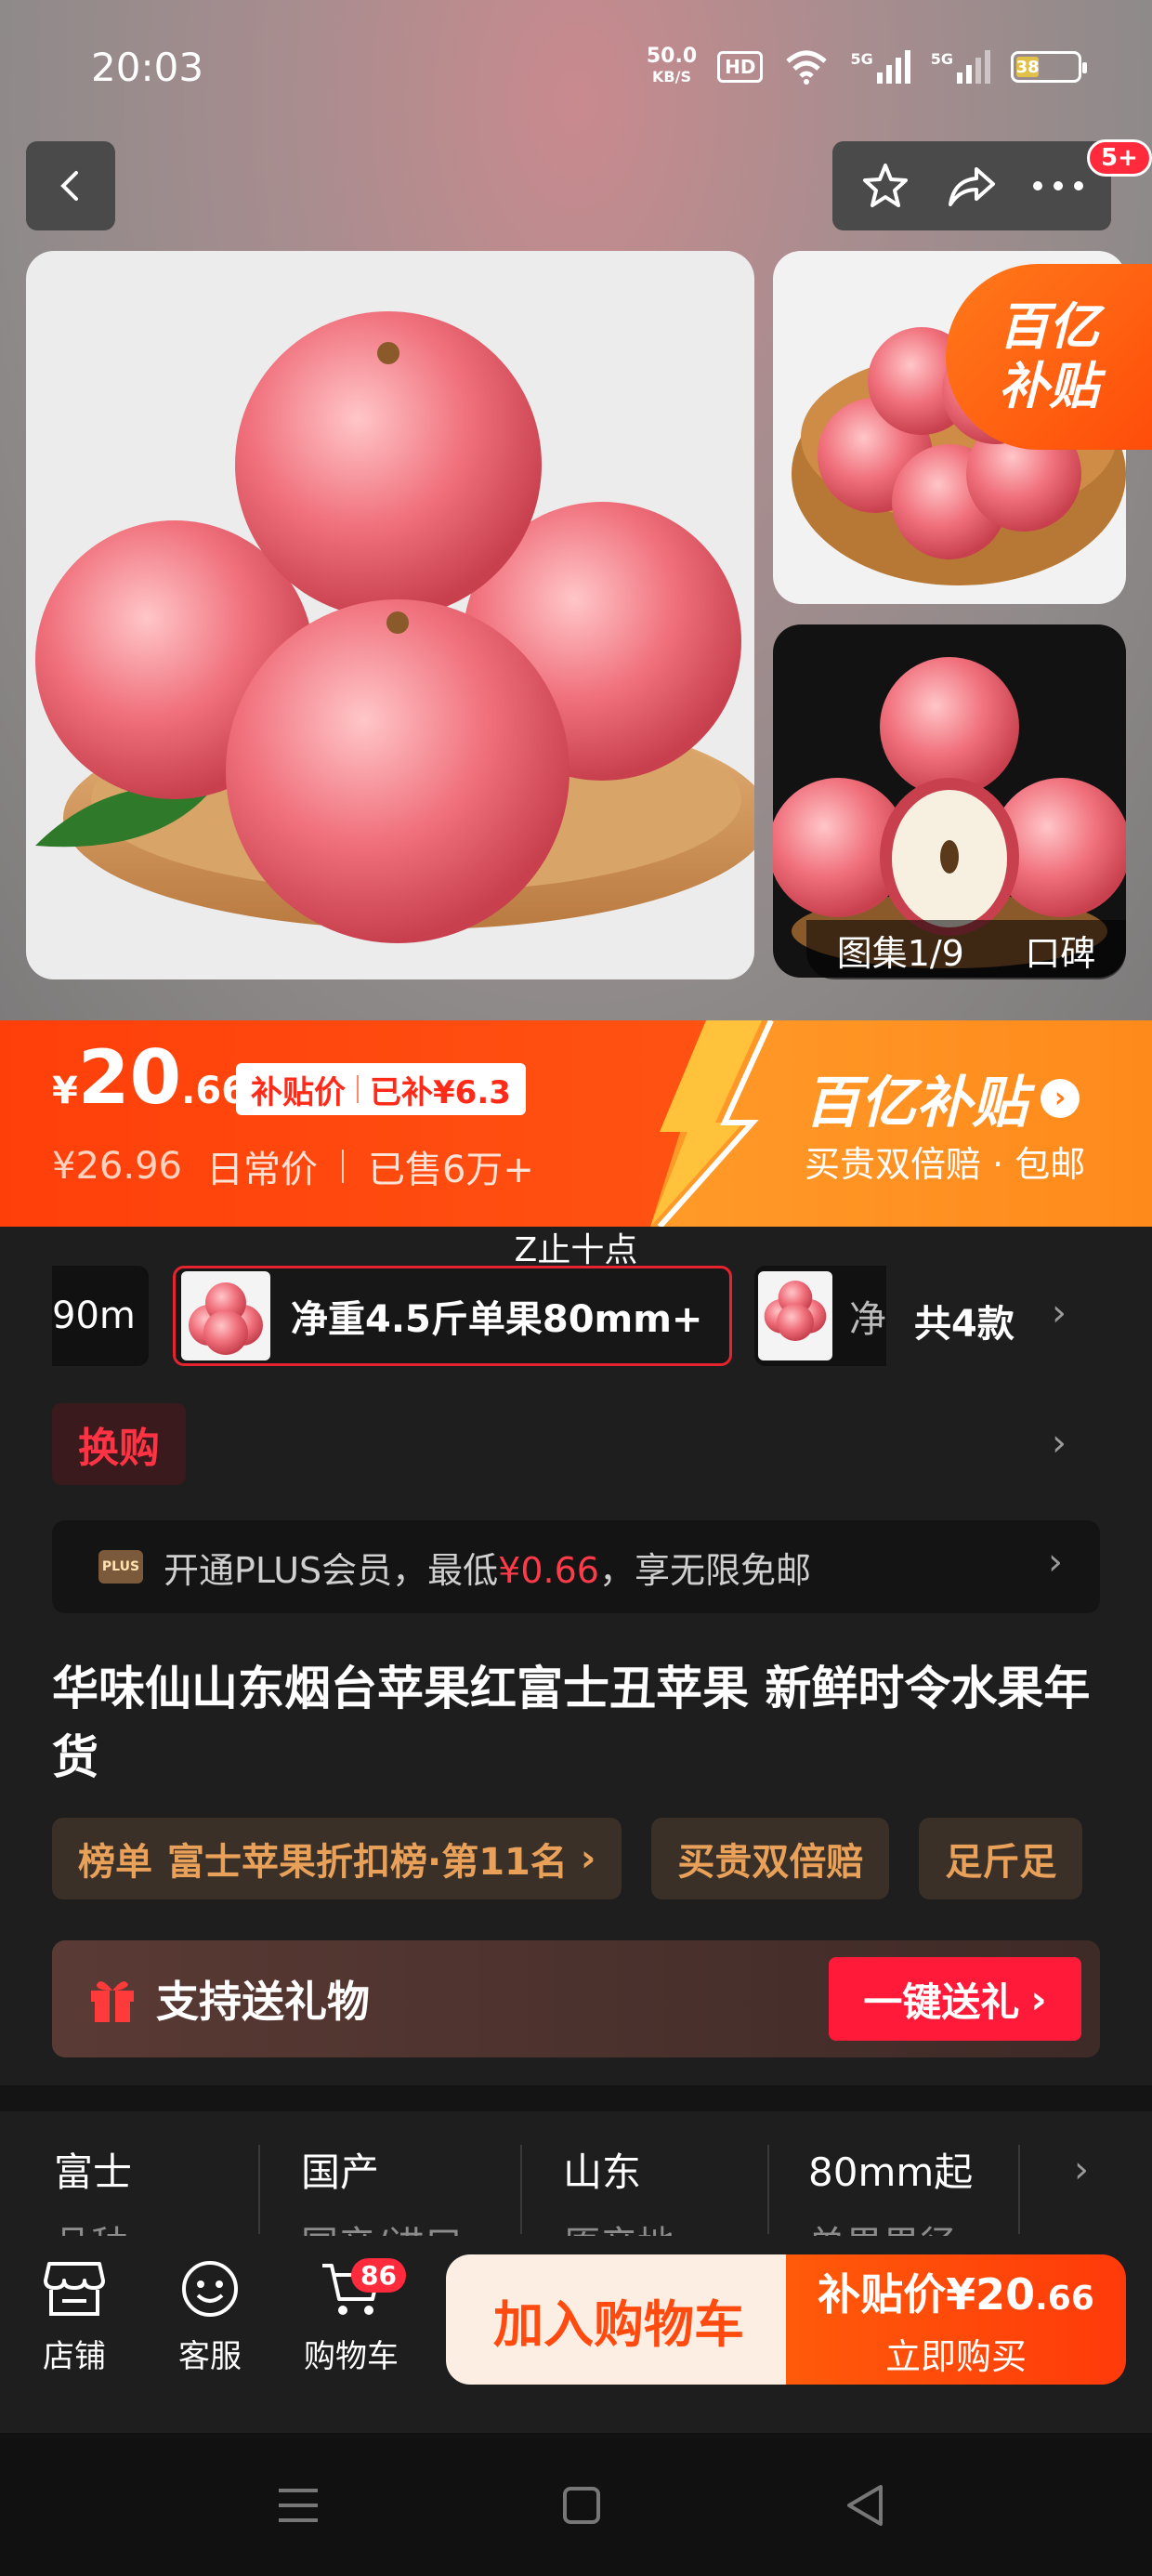  I want to click on battery-icon: 38, so click(1049, 67).